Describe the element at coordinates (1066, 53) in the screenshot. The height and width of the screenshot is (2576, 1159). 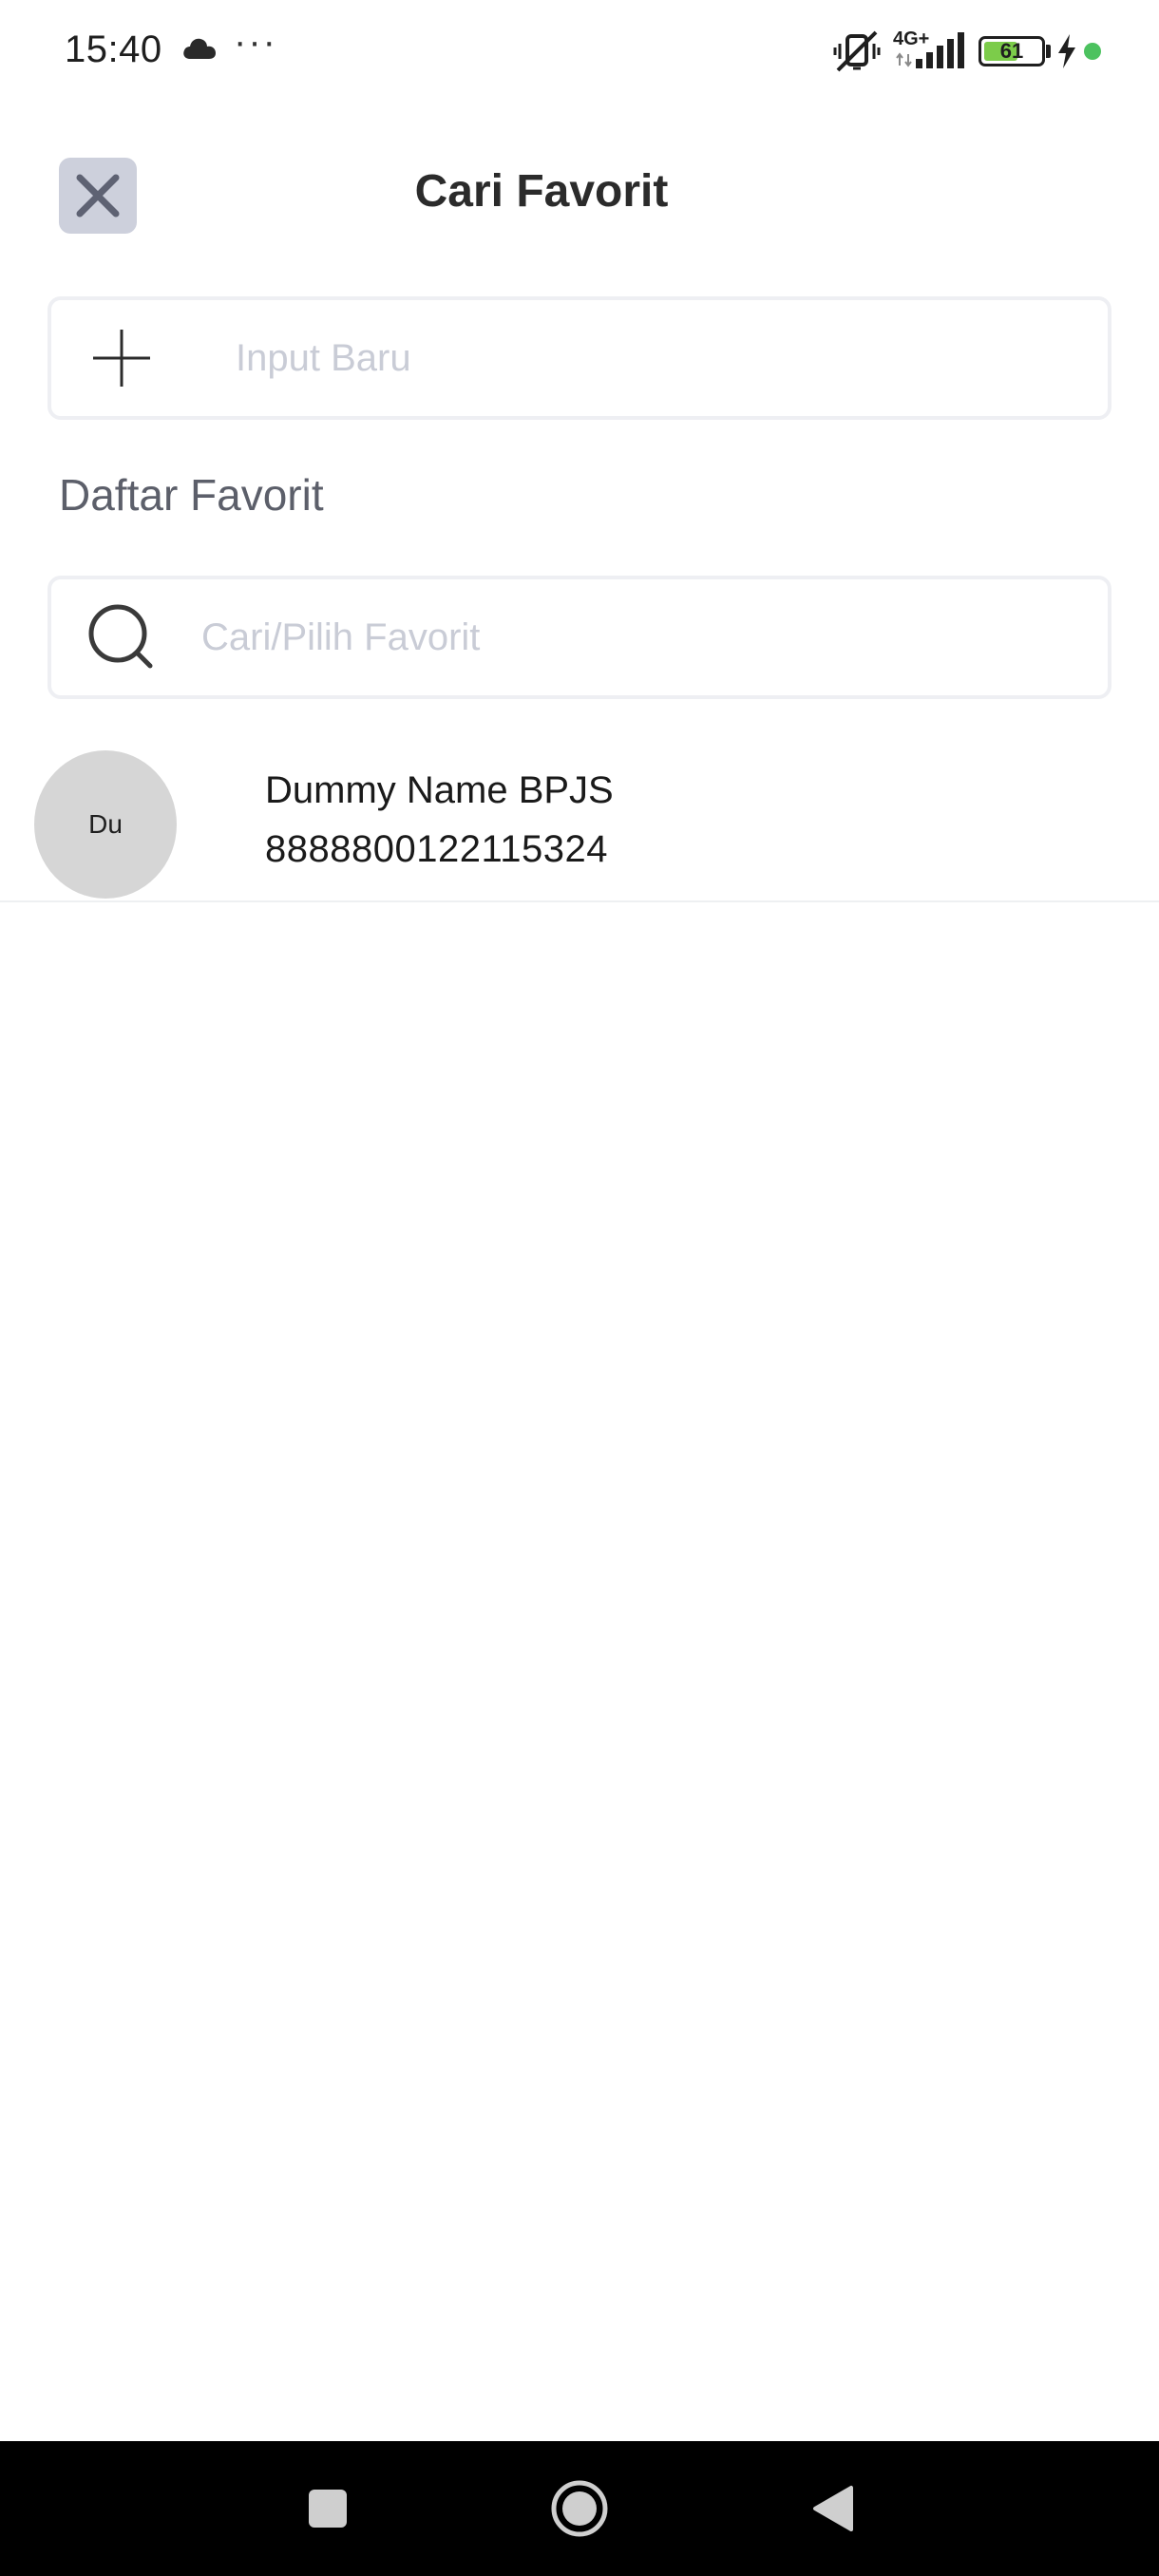
I see `charging-bolt-icon` at that location.